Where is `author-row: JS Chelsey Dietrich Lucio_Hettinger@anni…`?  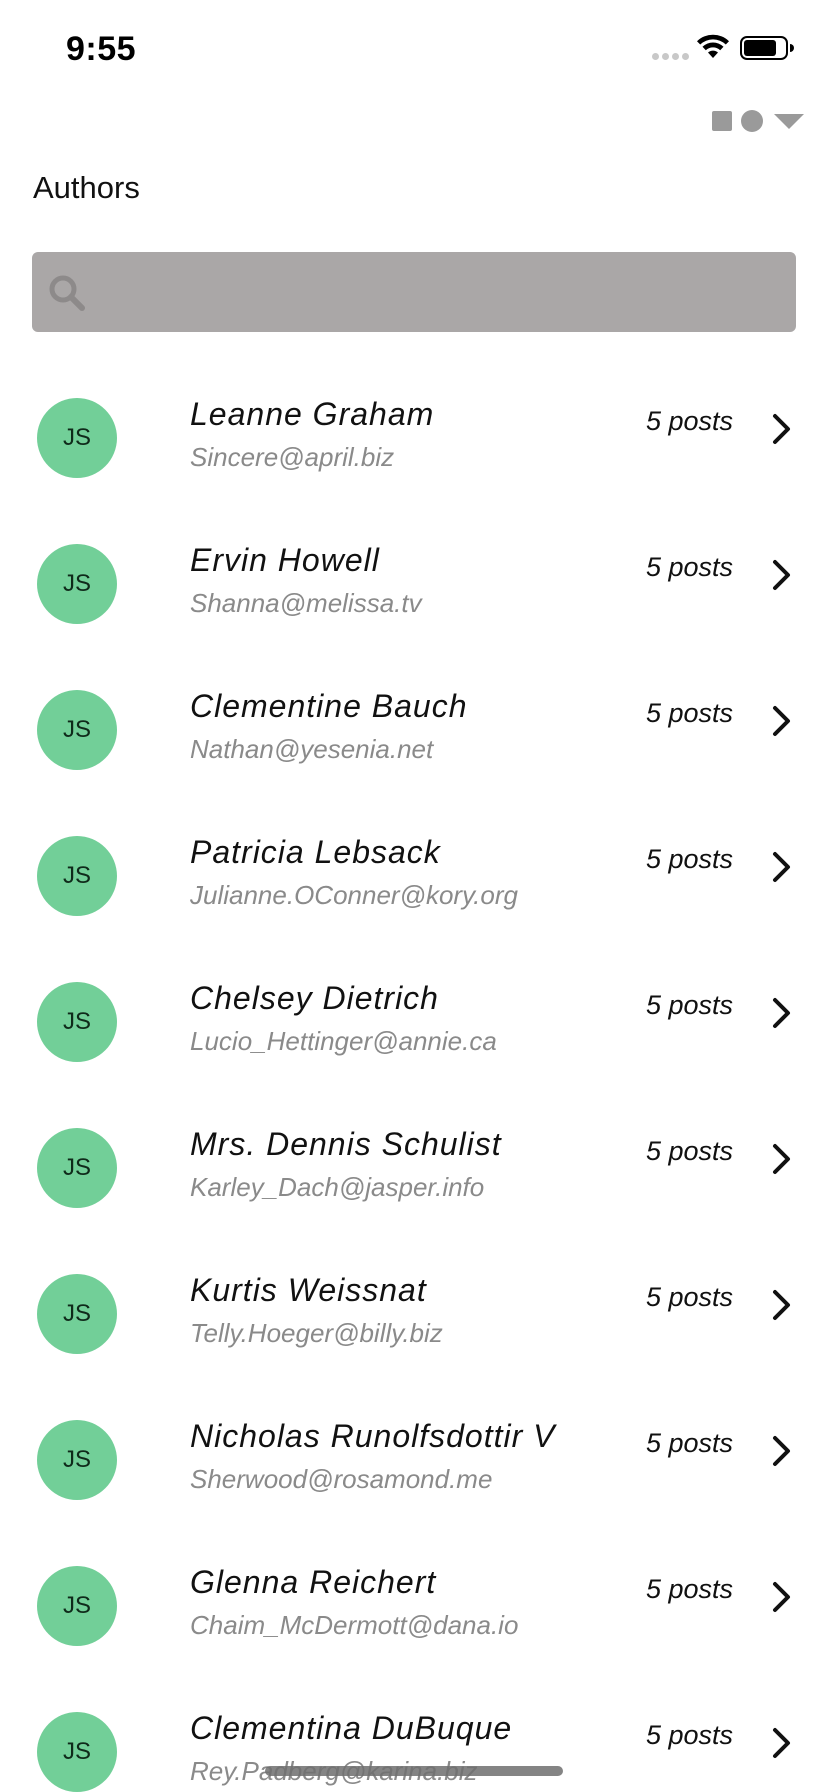 author-row: JS Chelsey Dietrich Lucio_Hettinger@anni… is located at coordinates (414, 1021).